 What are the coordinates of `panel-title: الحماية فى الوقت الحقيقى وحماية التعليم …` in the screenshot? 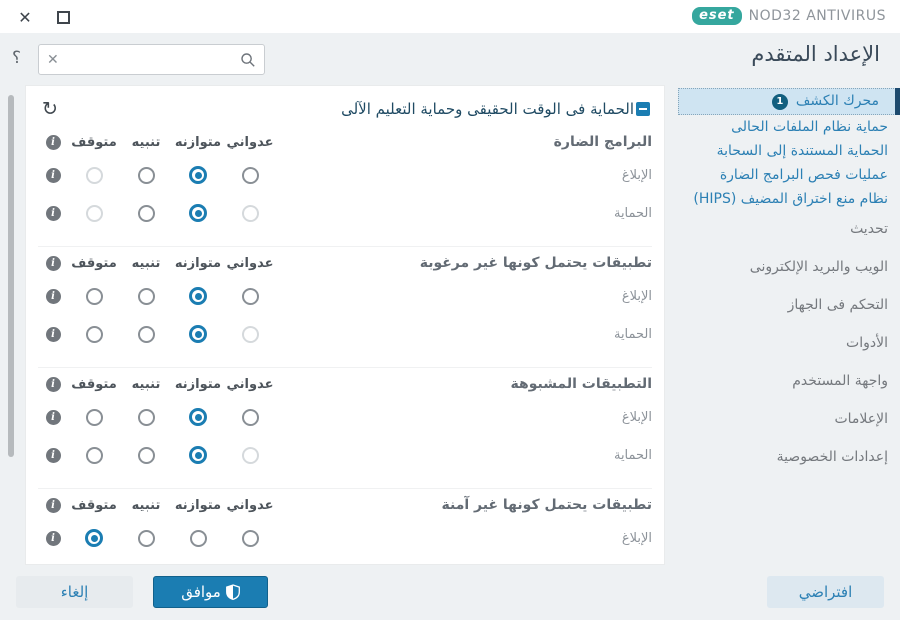 It's located at (487, 109).